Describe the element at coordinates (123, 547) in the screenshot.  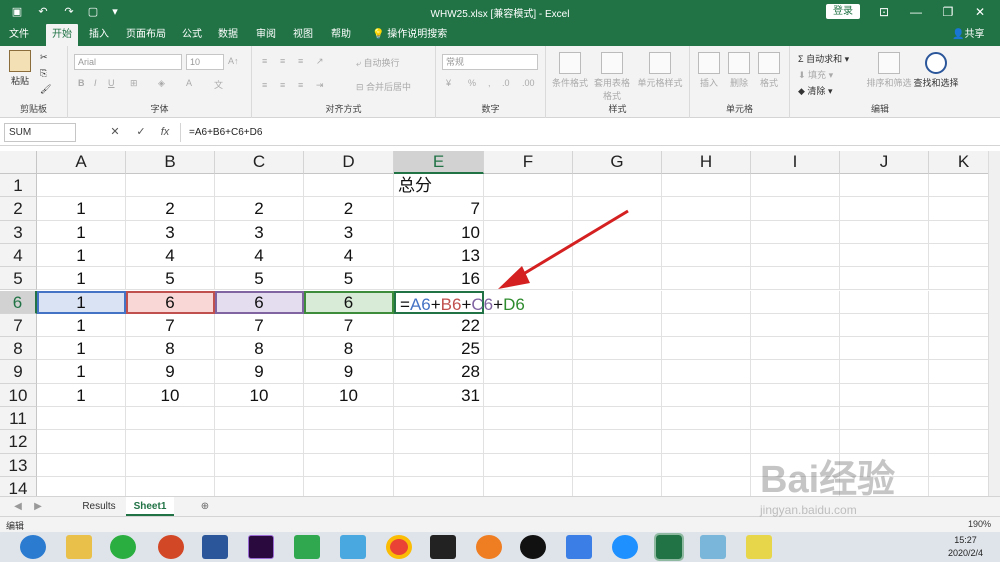
I see `wechat-icon` at that location.